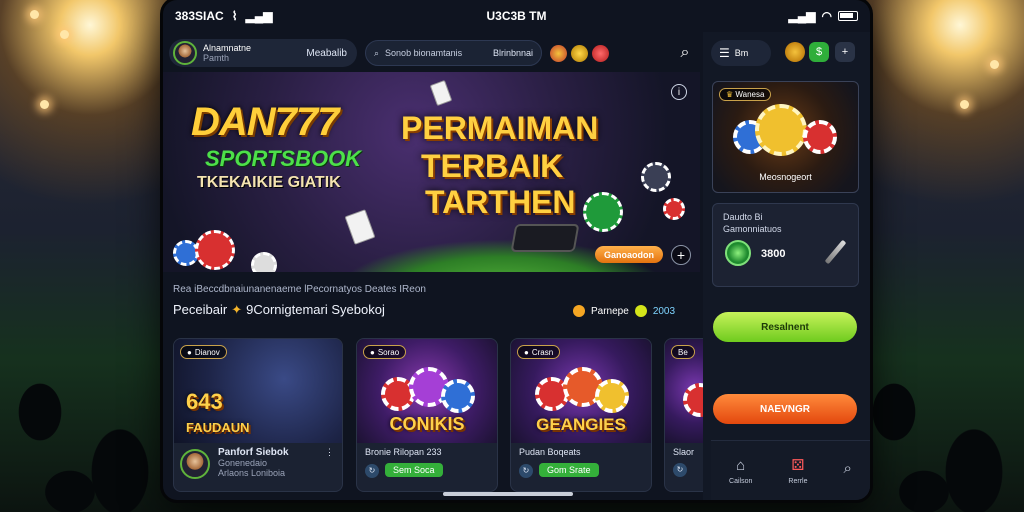 This screenshot has height=512, width=1024. What do you see at coordinates (848, 16) in the screenshot?
I see `battery-icon` at bounding box center [848, 16].